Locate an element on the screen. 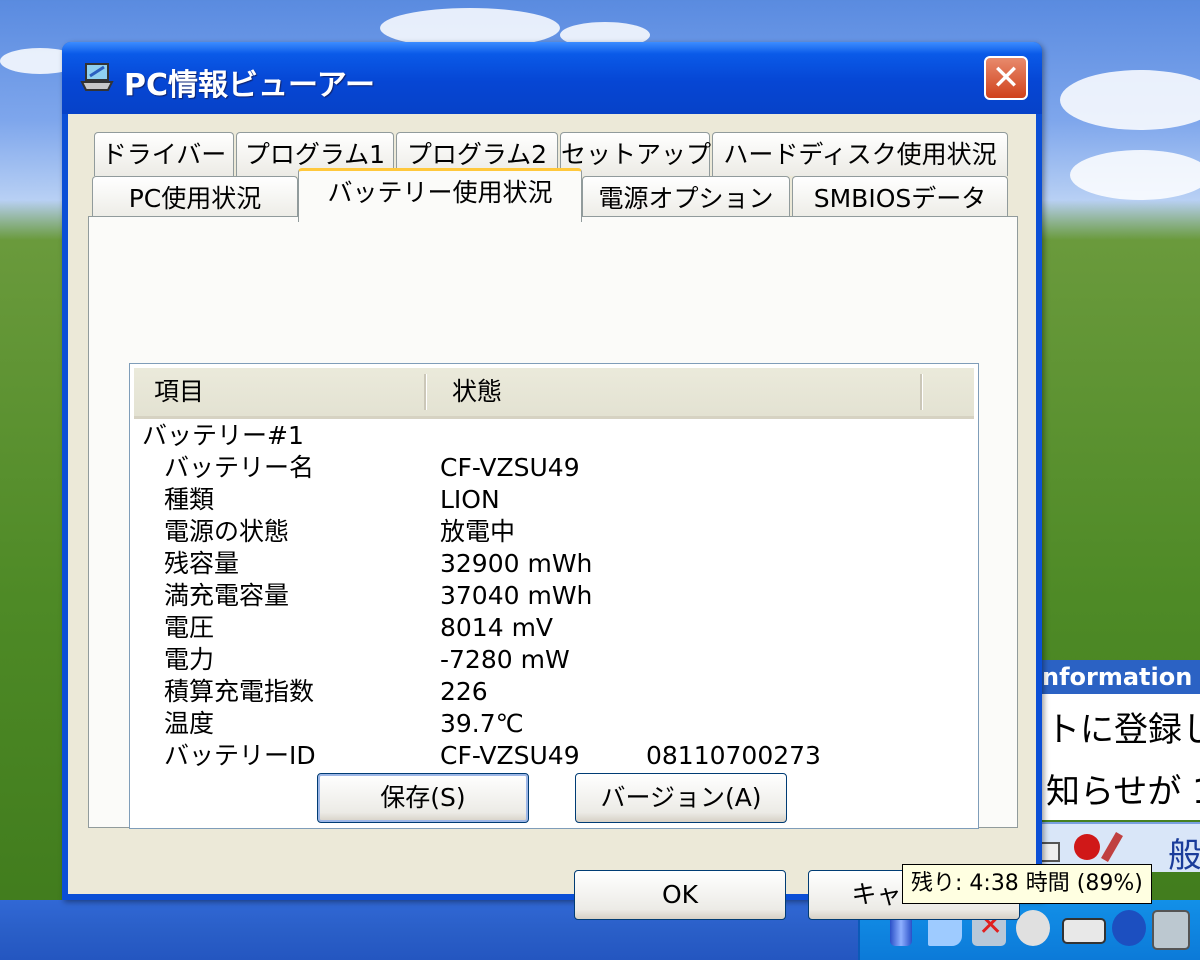  background-window-title: nformation is located at coordinates (1121, 677).